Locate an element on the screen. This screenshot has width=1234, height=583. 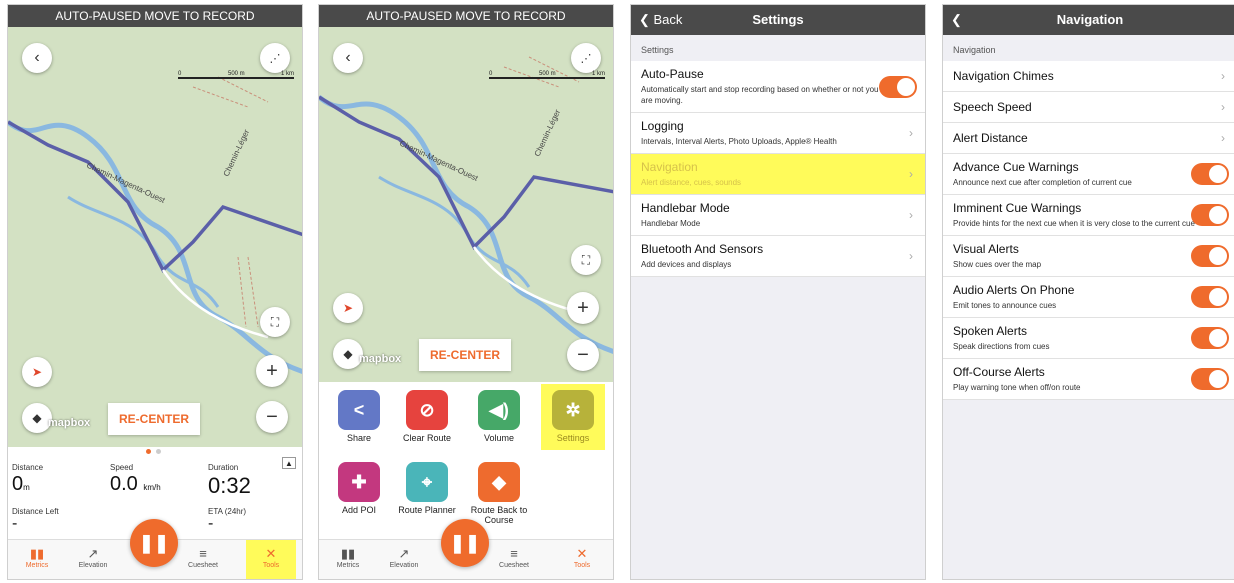
spoken-alerts-toggle is located at coordinates (1210, 338).